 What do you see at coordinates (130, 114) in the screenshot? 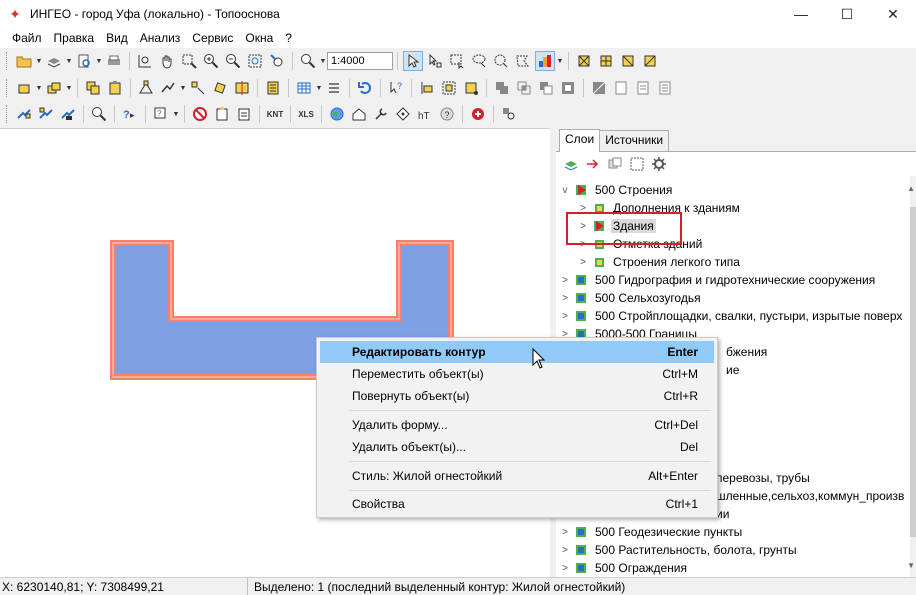
I see `query-select-icon: ? ▸` at bounding box center [130, 114].